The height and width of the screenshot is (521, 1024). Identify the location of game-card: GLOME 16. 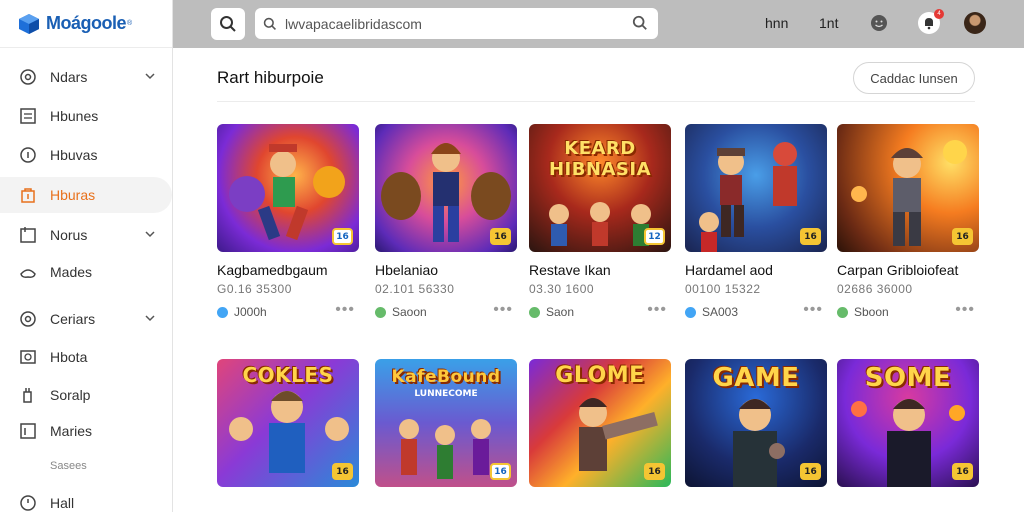
(600, 423).